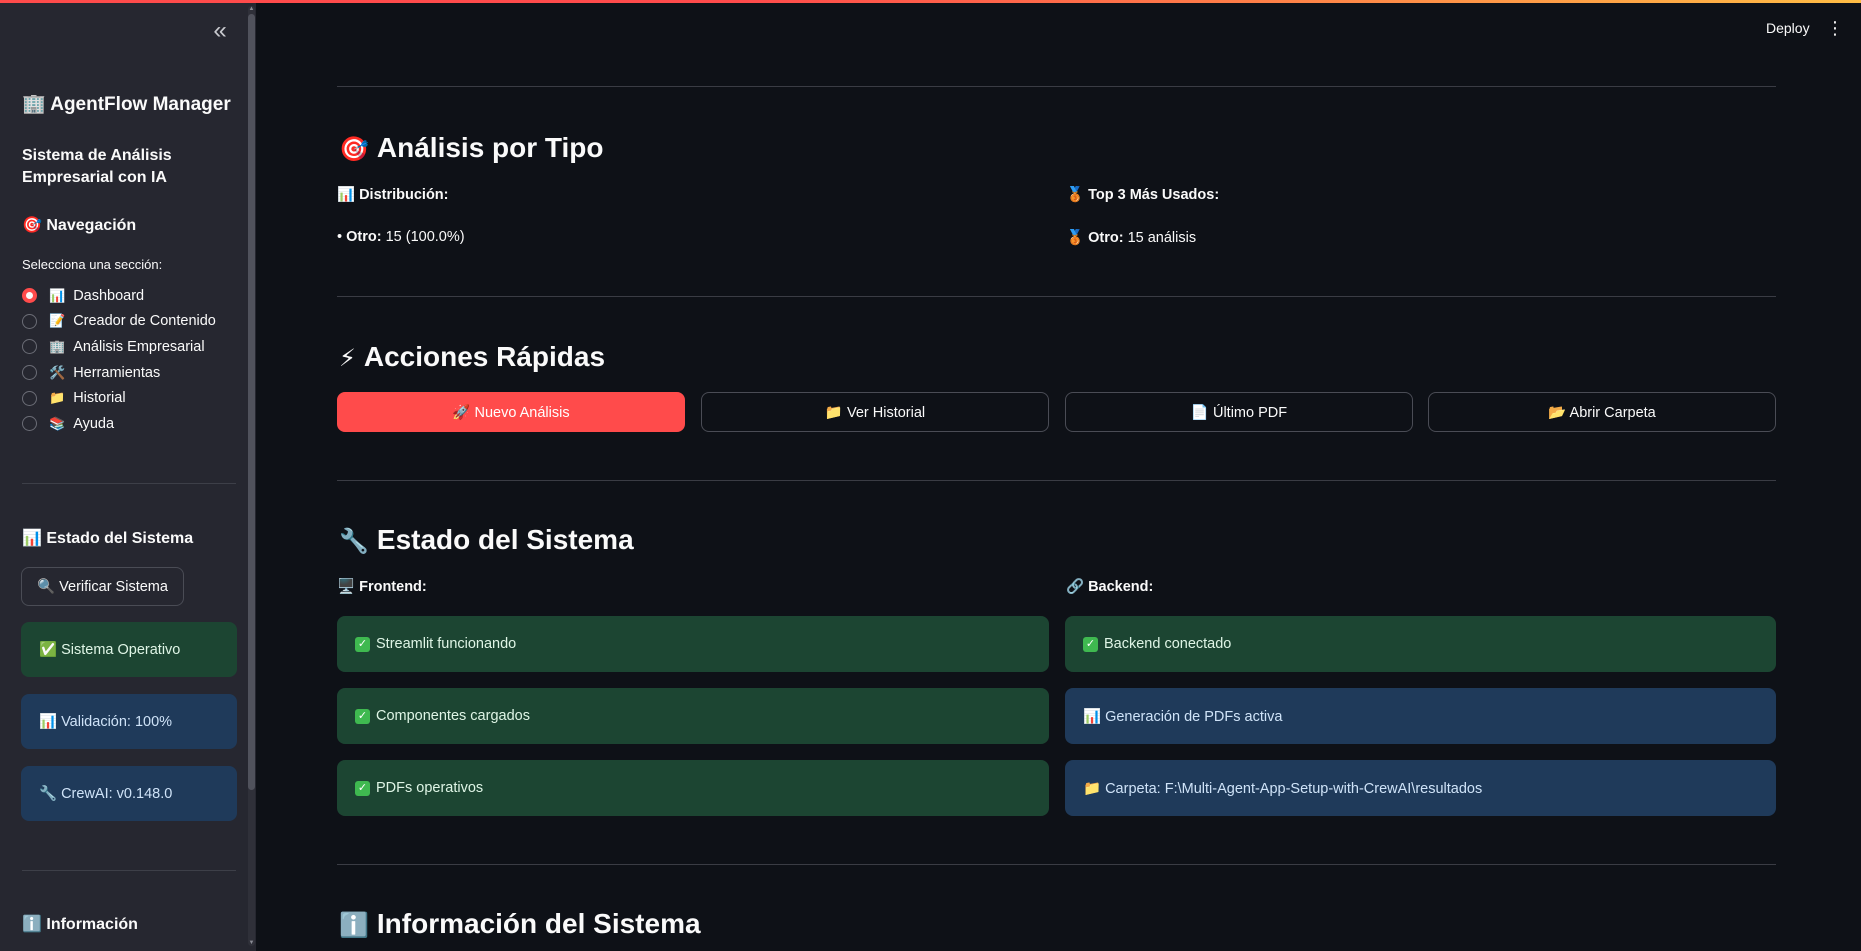 This screenshot has width=1861, height=951. What do you see at coordinates (1420, 716) in the screenshot?
I see `backend-status-pdf-generation: 📊 Generación de PDFs activa` at bounding box center [1420, 716].